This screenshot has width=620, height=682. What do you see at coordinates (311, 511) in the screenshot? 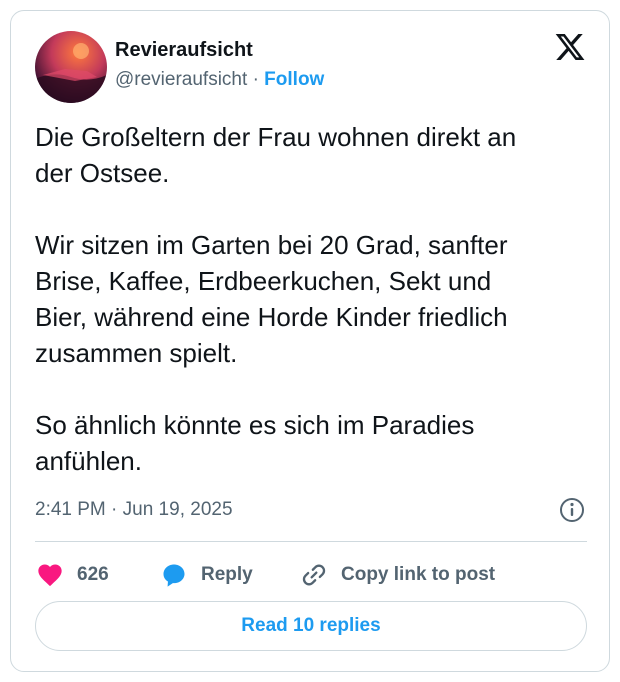
I see `tweet-meta: 2:41 PM · Jun 19, 2025` at bounding box center [311, 511].